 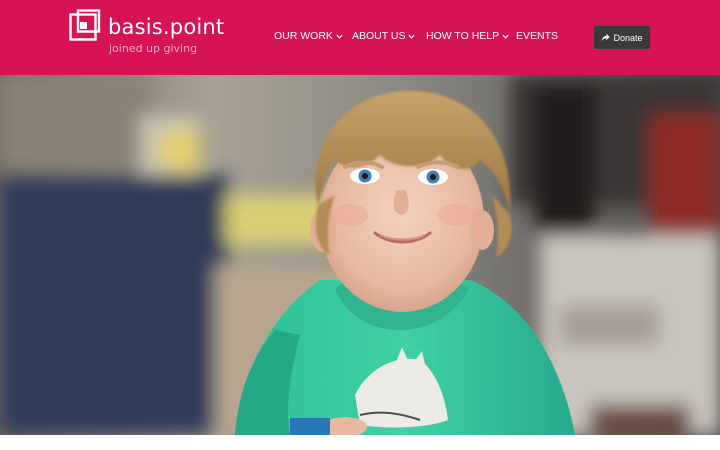 What do you see at coordinates (606, 37) in the screenshot?
I see `share-arrow-icon` at bounding box center [606, 37].